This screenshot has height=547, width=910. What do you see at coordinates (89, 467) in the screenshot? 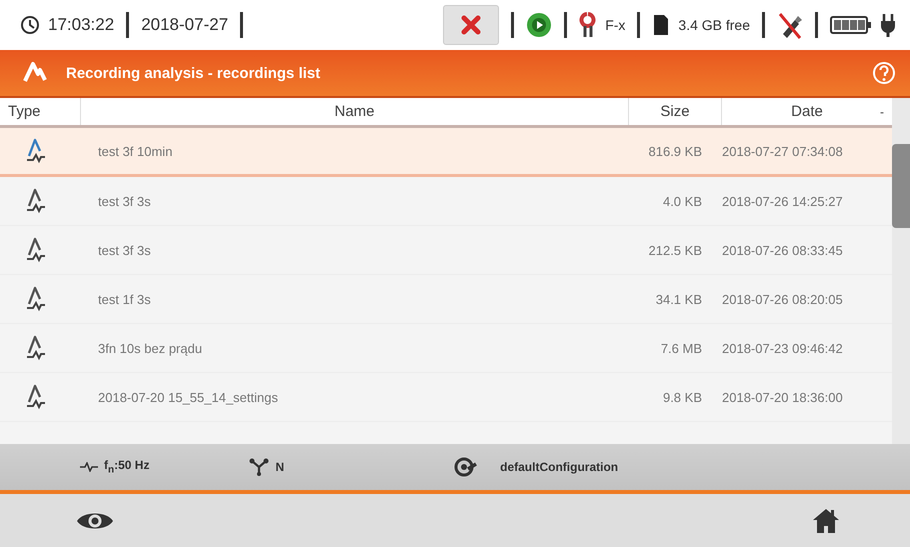
I see `waveform-icon` at bounding box center [89, 467].